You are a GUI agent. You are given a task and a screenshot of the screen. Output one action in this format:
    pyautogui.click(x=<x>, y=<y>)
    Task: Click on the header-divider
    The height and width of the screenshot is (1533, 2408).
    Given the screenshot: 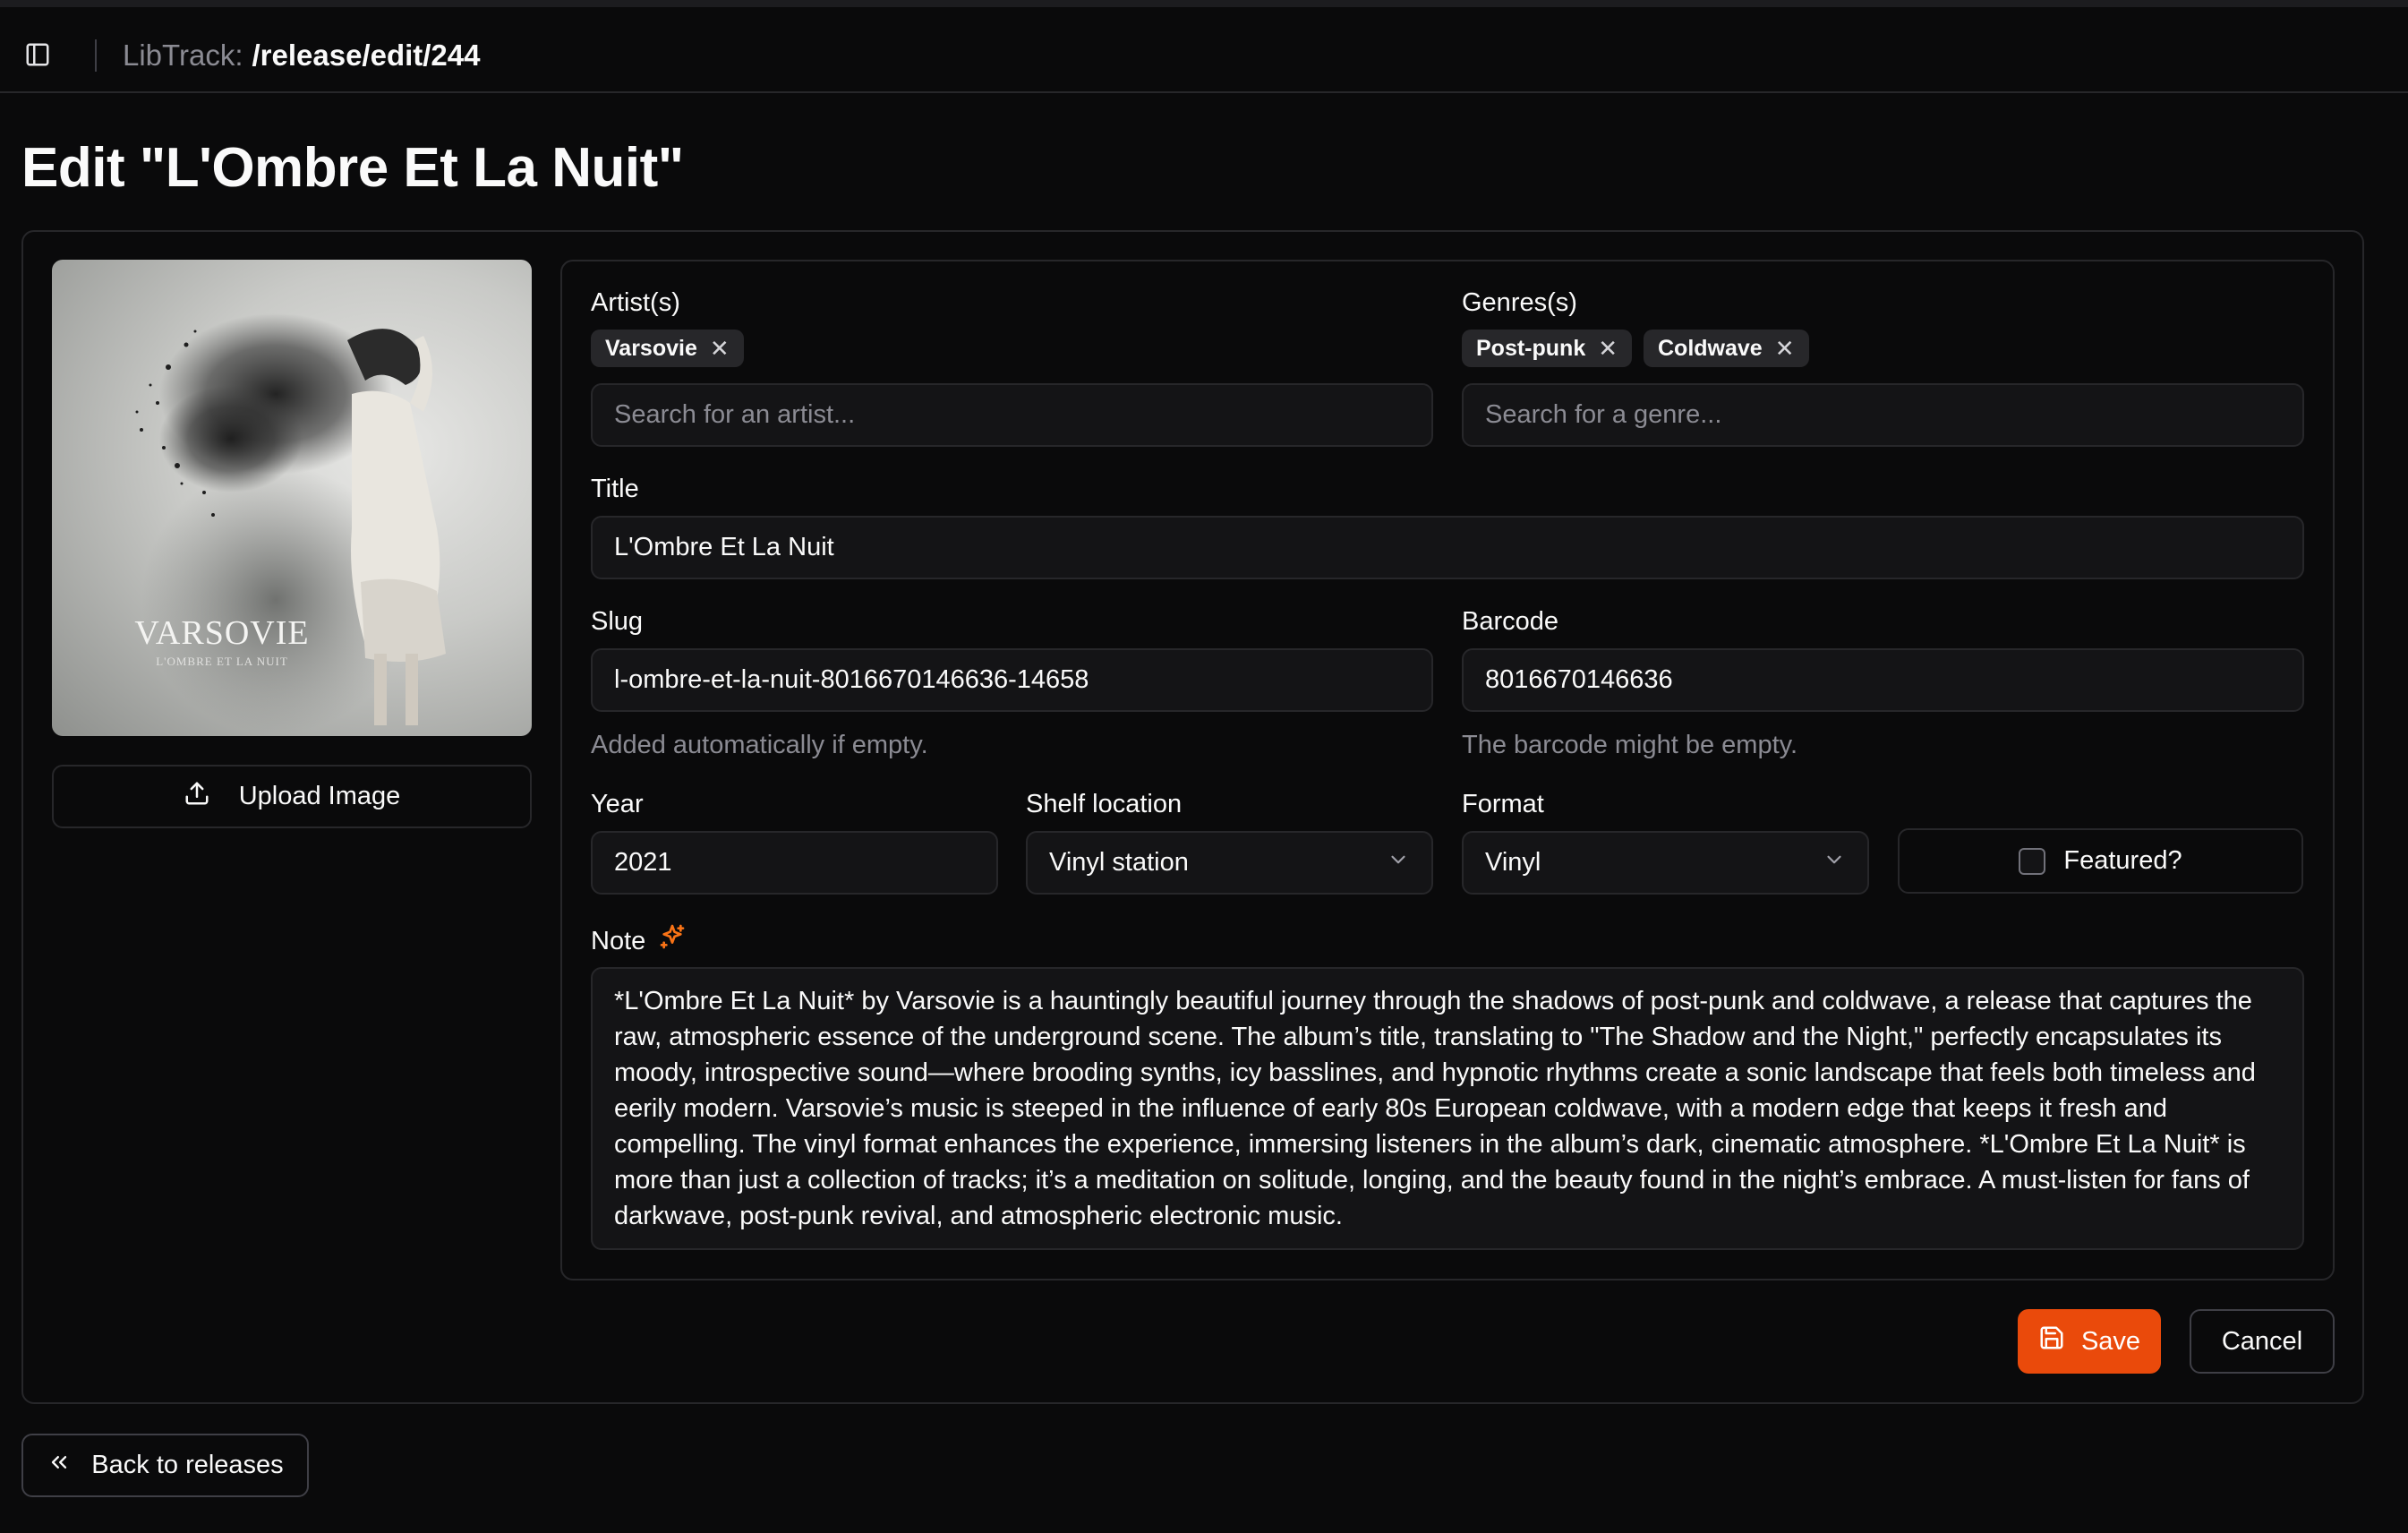 What is the action you would take?
    pyautogui.click(x=96, y=55)
    